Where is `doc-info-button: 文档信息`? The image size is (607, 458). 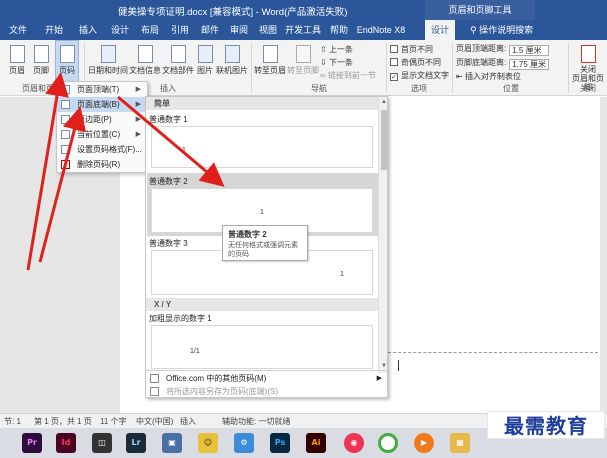 doc-info-button: 文档信息 is located at coordinates (145, 59).